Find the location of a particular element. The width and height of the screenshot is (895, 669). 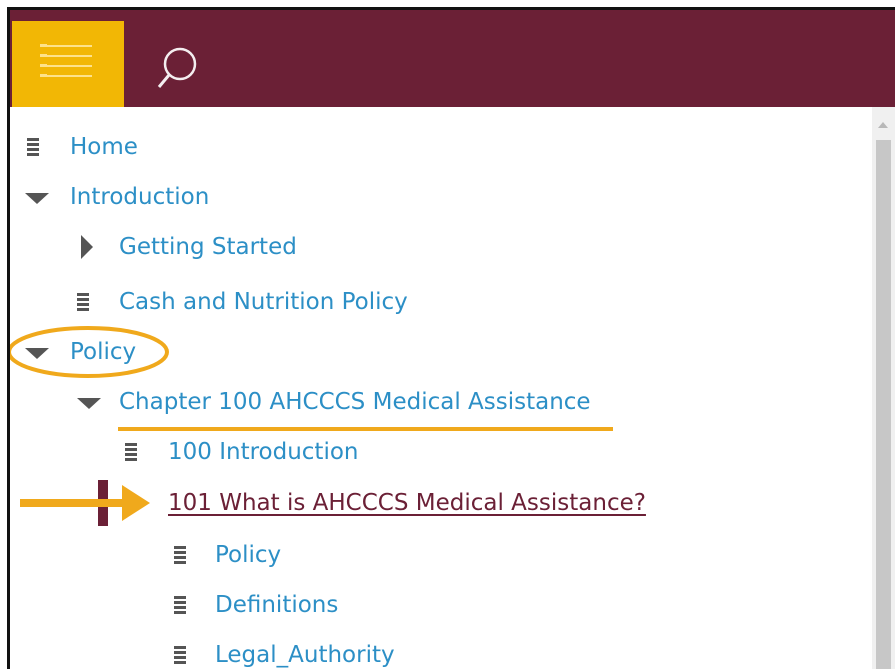

tree-item-chapter-100: Chapter 100 AHCCCS Medical Assistance is located at coordinates (300, 402).